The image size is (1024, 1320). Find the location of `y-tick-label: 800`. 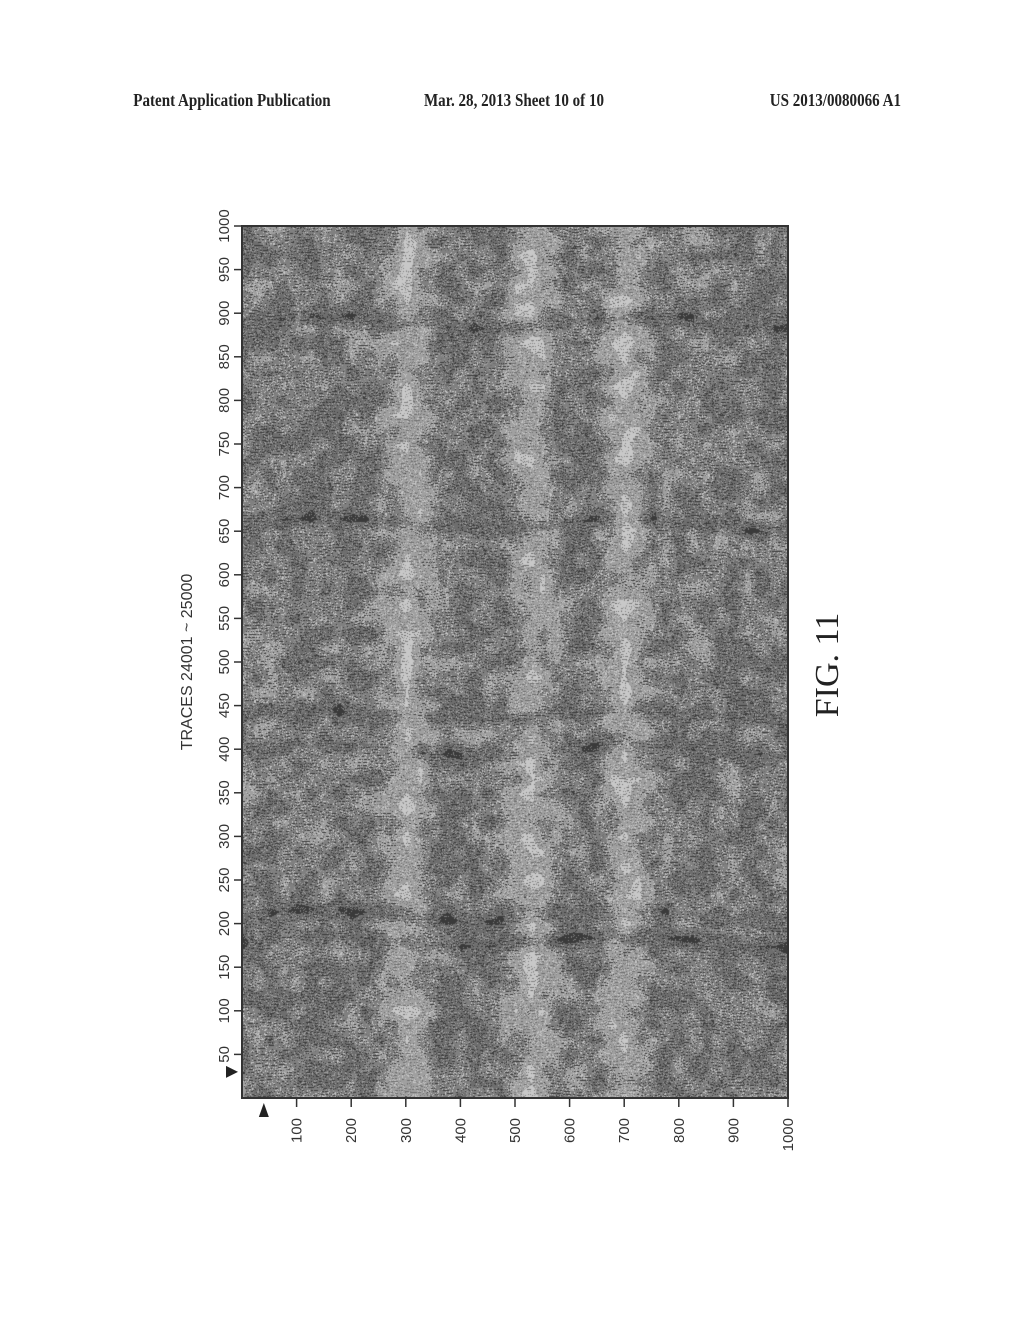

y-tick-label: 800 is located at coordinates (224, 400).